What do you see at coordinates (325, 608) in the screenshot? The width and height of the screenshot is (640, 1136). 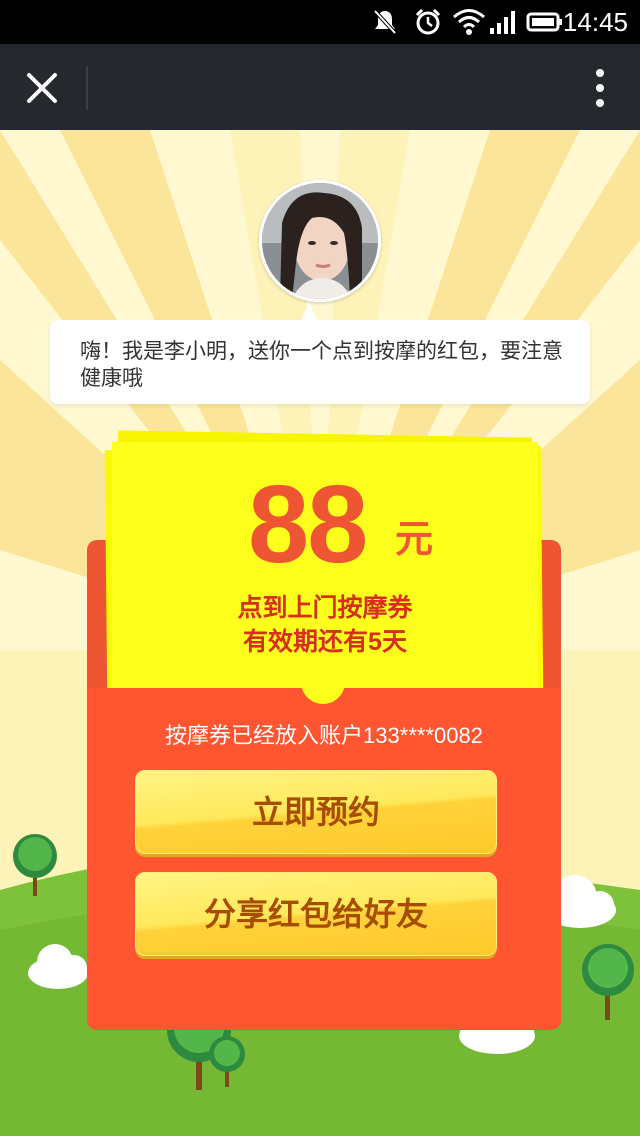 I see `coupon-name: 点到上门按摩券` at bounding box center [325, 608].